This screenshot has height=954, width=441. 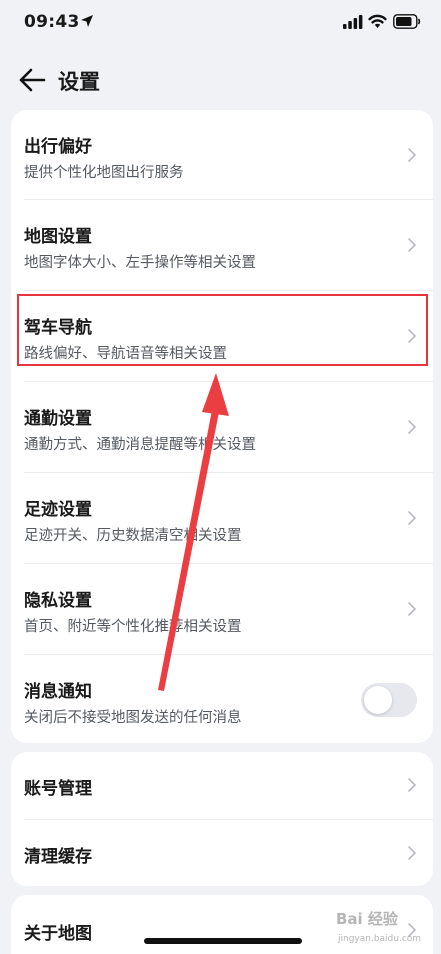 What do you see at coordinates (58, 601) in the screenshot?
I see `item-title: 隐私设置` at bounding box center [58, 601].